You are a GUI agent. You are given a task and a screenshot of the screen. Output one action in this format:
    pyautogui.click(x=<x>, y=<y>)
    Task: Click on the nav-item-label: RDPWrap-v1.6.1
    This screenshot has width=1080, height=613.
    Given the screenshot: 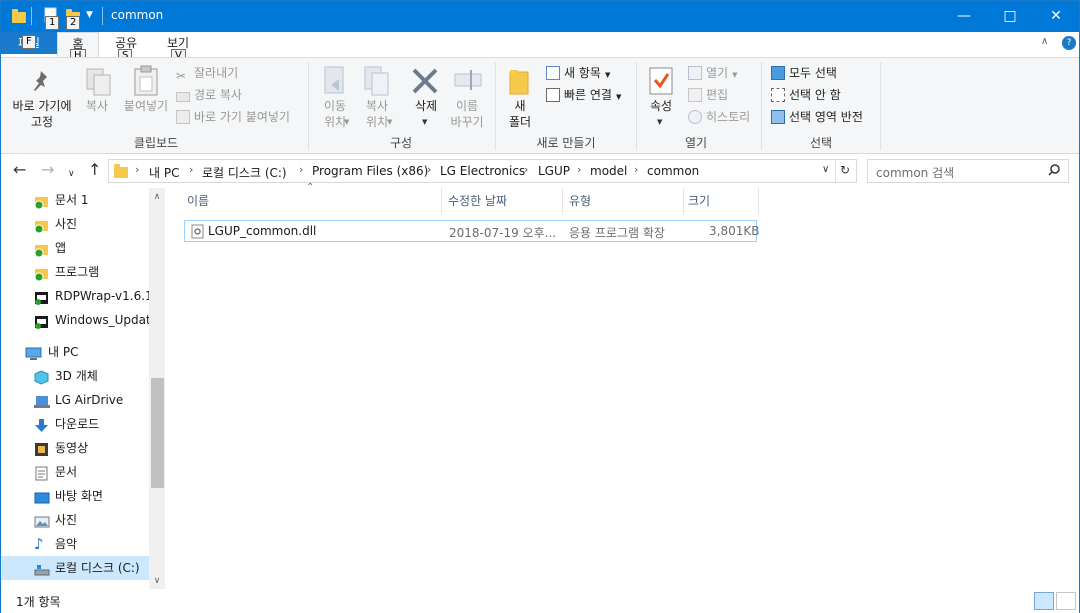 What is the action you would take?
    pyautogui.click(x=102, y=296)
    